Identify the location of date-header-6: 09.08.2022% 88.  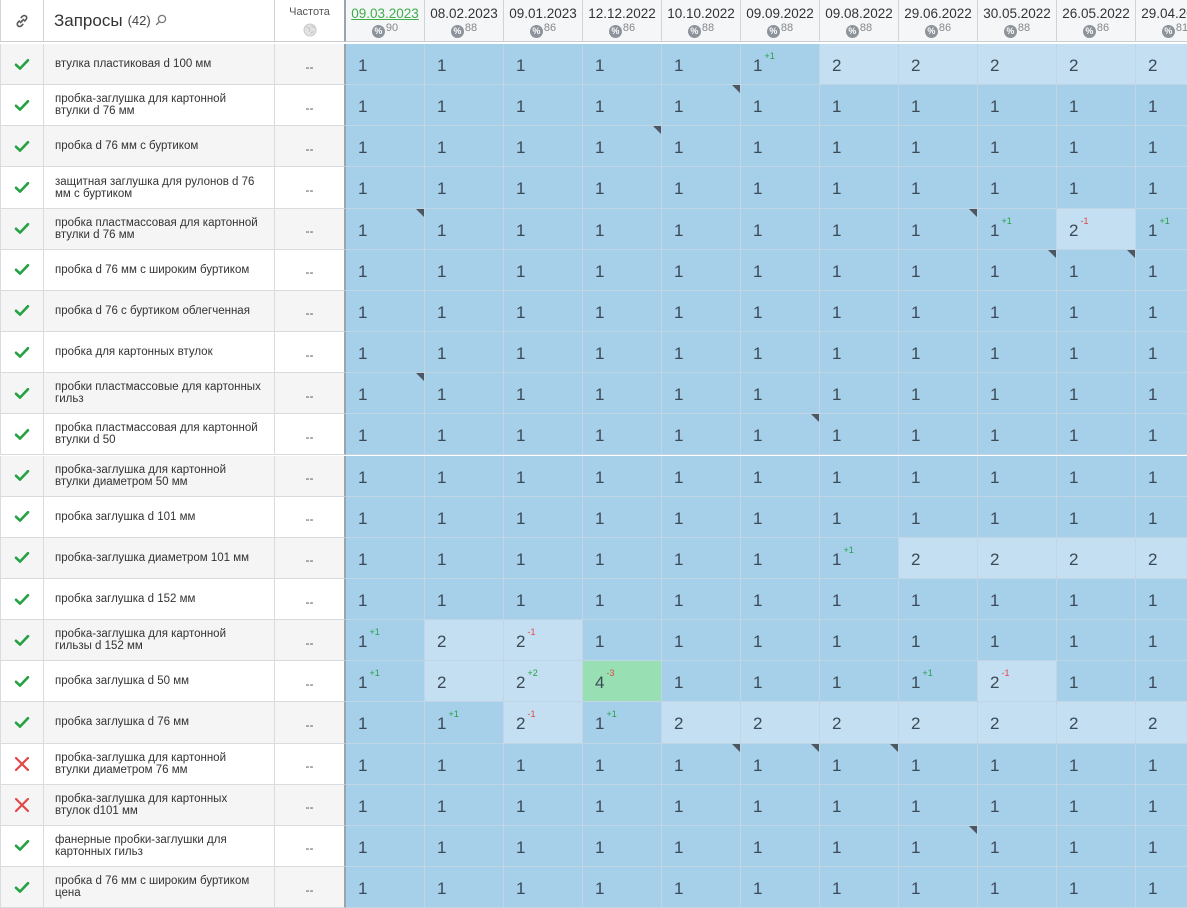
(859, 21).